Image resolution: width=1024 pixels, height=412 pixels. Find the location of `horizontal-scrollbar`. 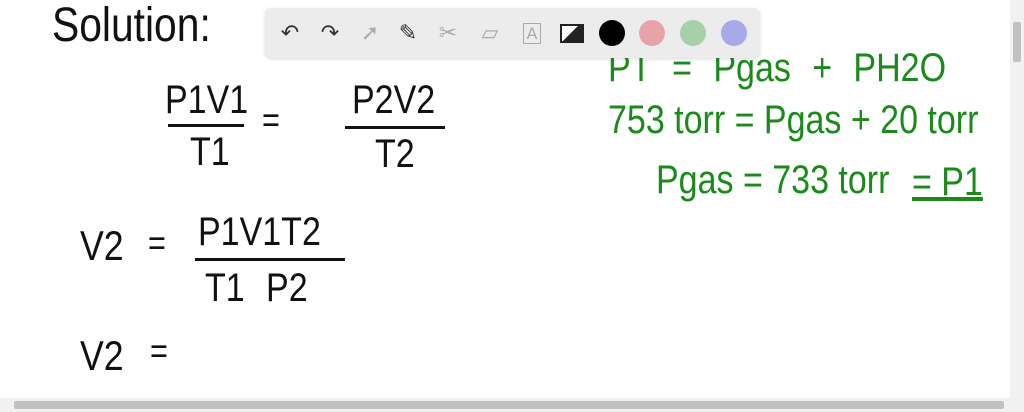

horizontal-scrollbar is located at coordinates (512, 405).